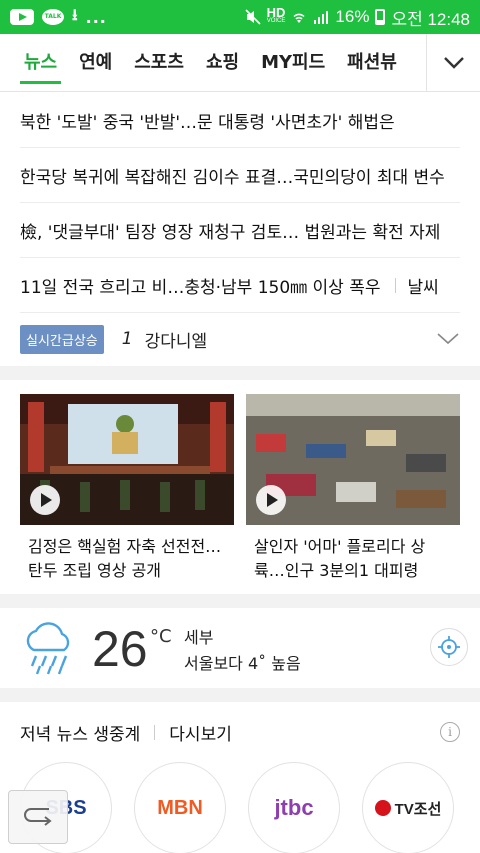 The image size is (480, 853). I want to click on wifi-icon, so click(299, 18).